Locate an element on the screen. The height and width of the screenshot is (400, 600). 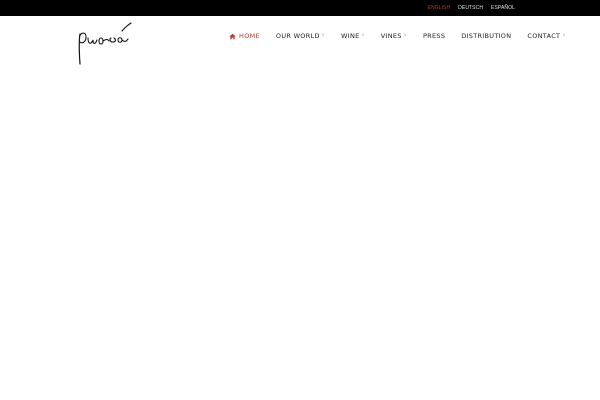
nav-label-vines: VINES is located at coordinates (391, 36).